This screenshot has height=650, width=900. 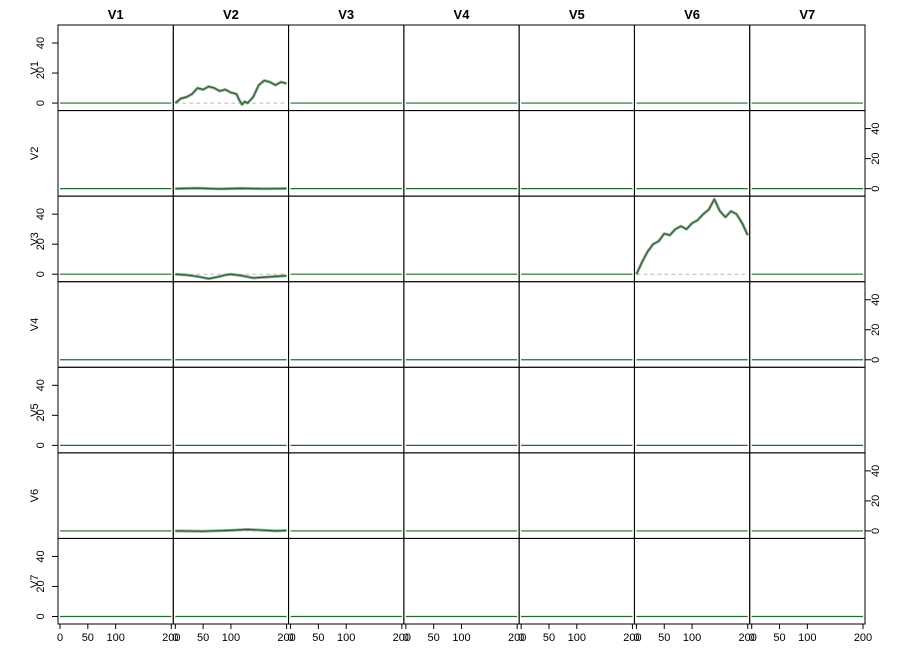 I want to click on panel-v7_v4, so click(x=461, y=581).